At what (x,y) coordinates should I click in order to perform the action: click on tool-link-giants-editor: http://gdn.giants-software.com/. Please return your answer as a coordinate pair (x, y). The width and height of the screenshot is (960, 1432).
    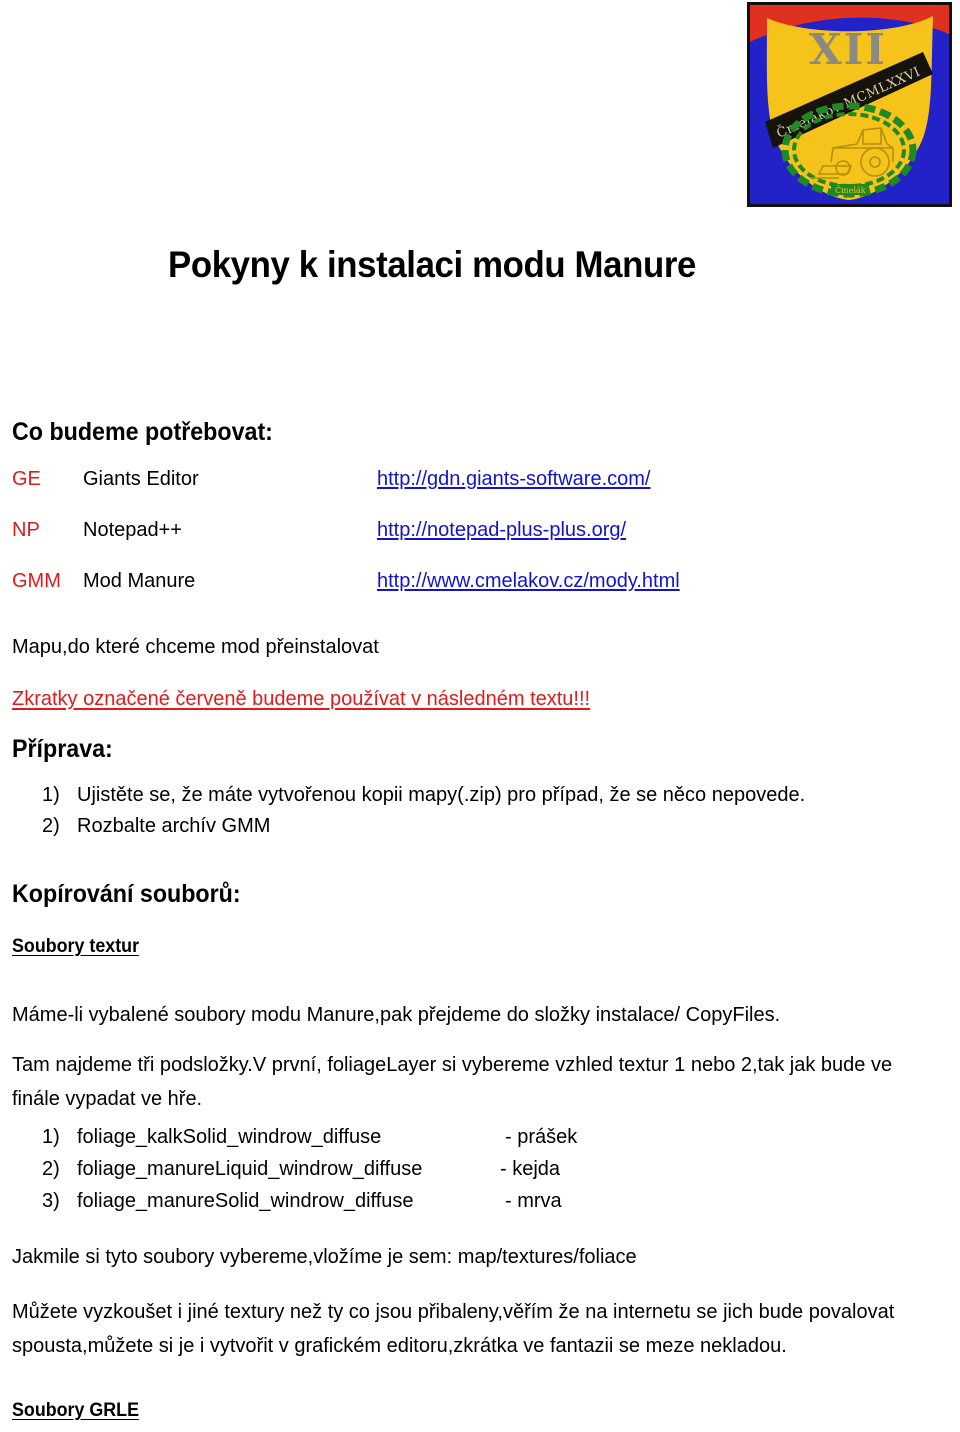
    Looking at the image, I should click on (513, 479).